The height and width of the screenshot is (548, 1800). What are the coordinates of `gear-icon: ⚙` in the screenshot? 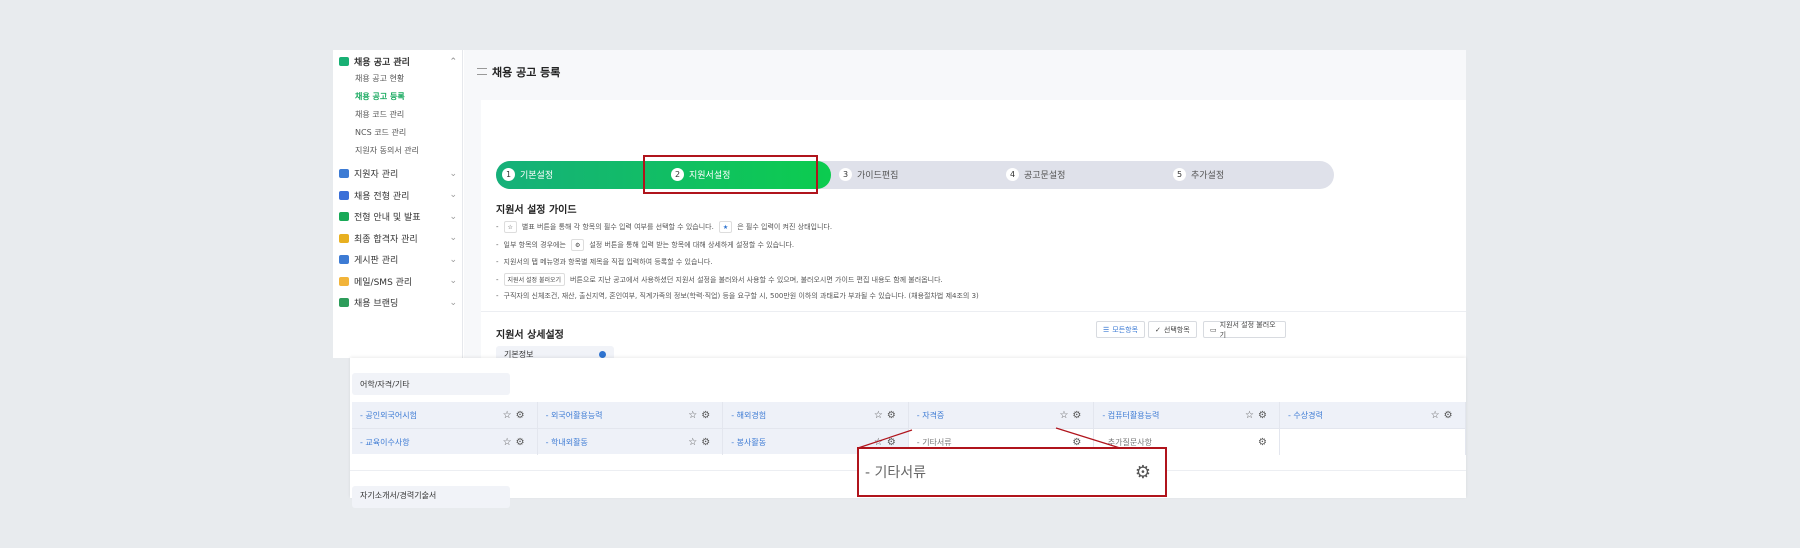 It's located at (1143, 472).